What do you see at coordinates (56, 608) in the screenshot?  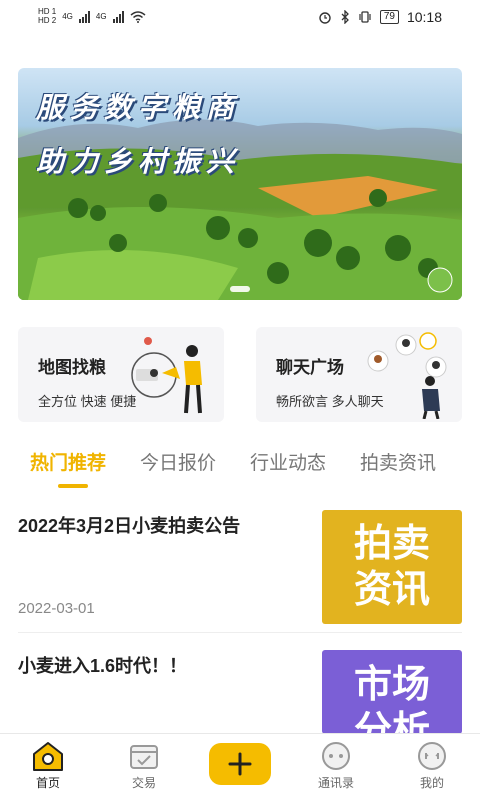 I see `news-date: 2022-03-01` at bounding box center [56, 608].